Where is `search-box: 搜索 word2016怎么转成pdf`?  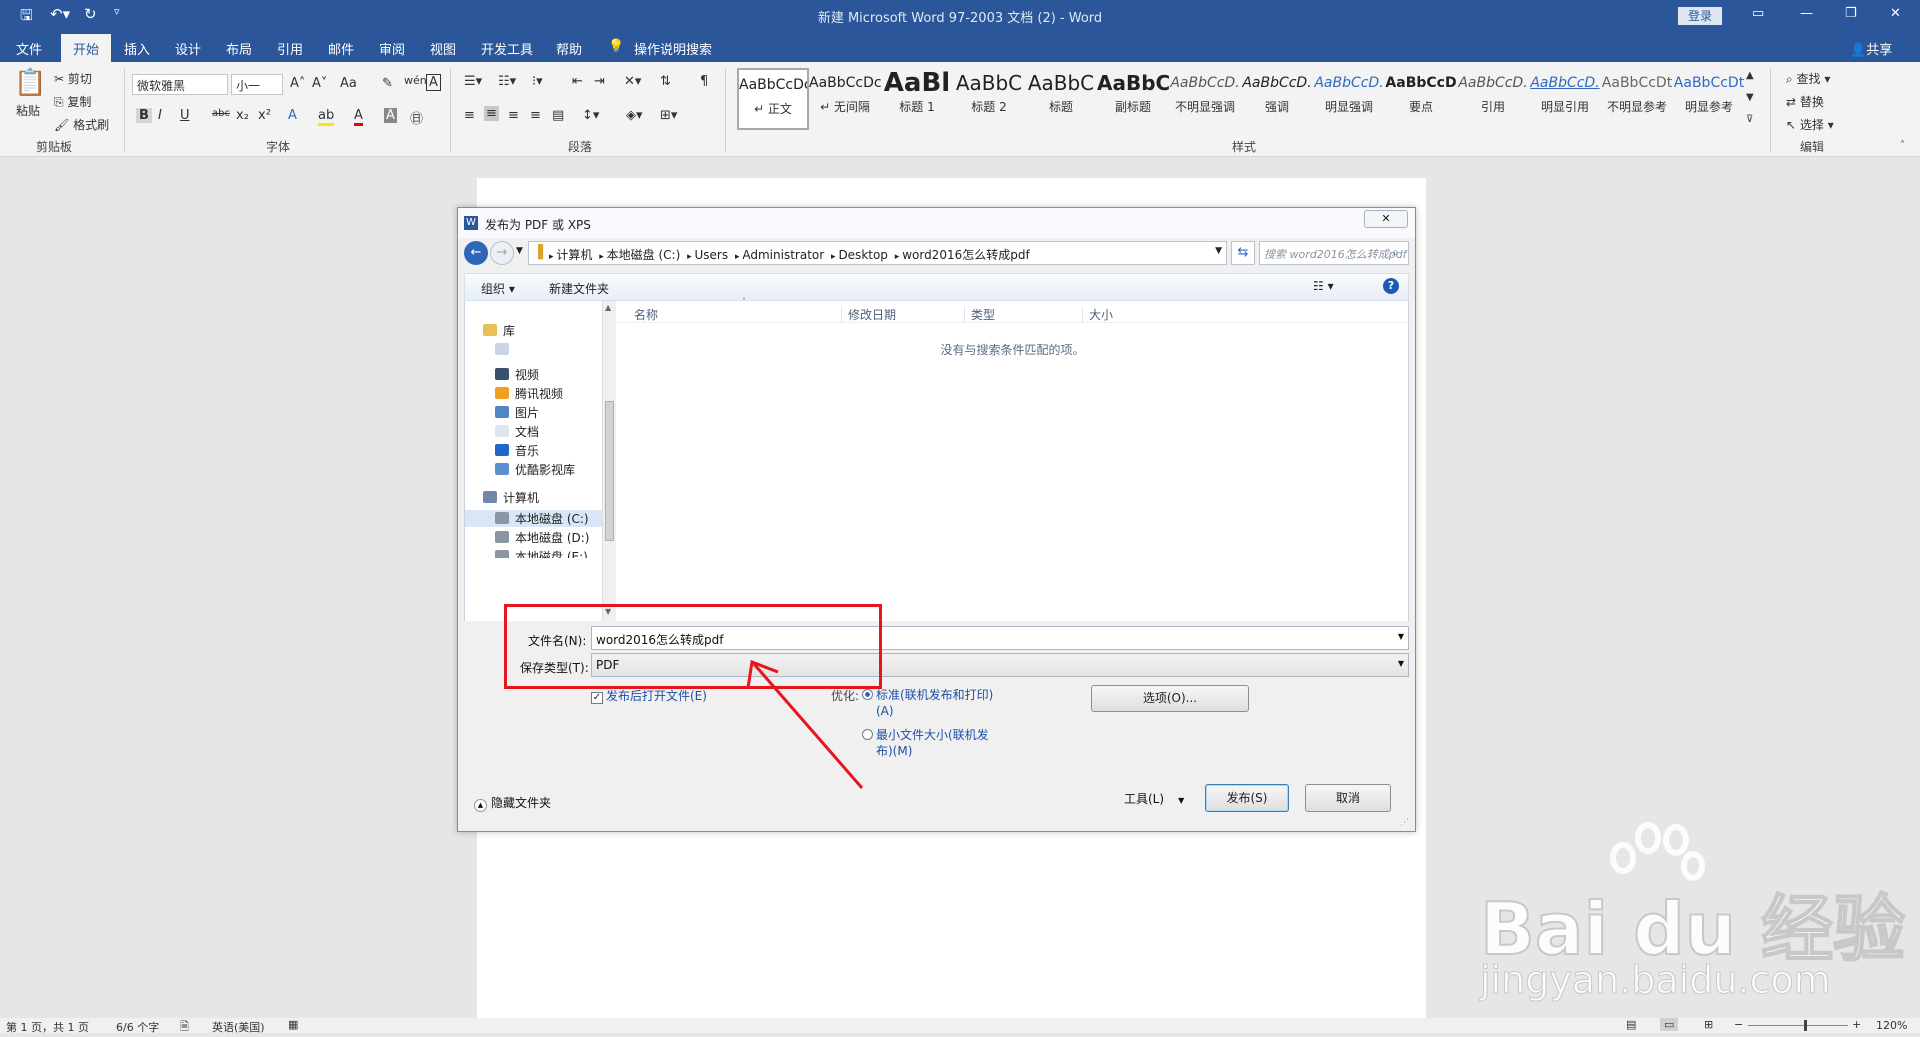 search-box: 搜索 word2016怎么转成pdf is located at coordinates (1334, 253).